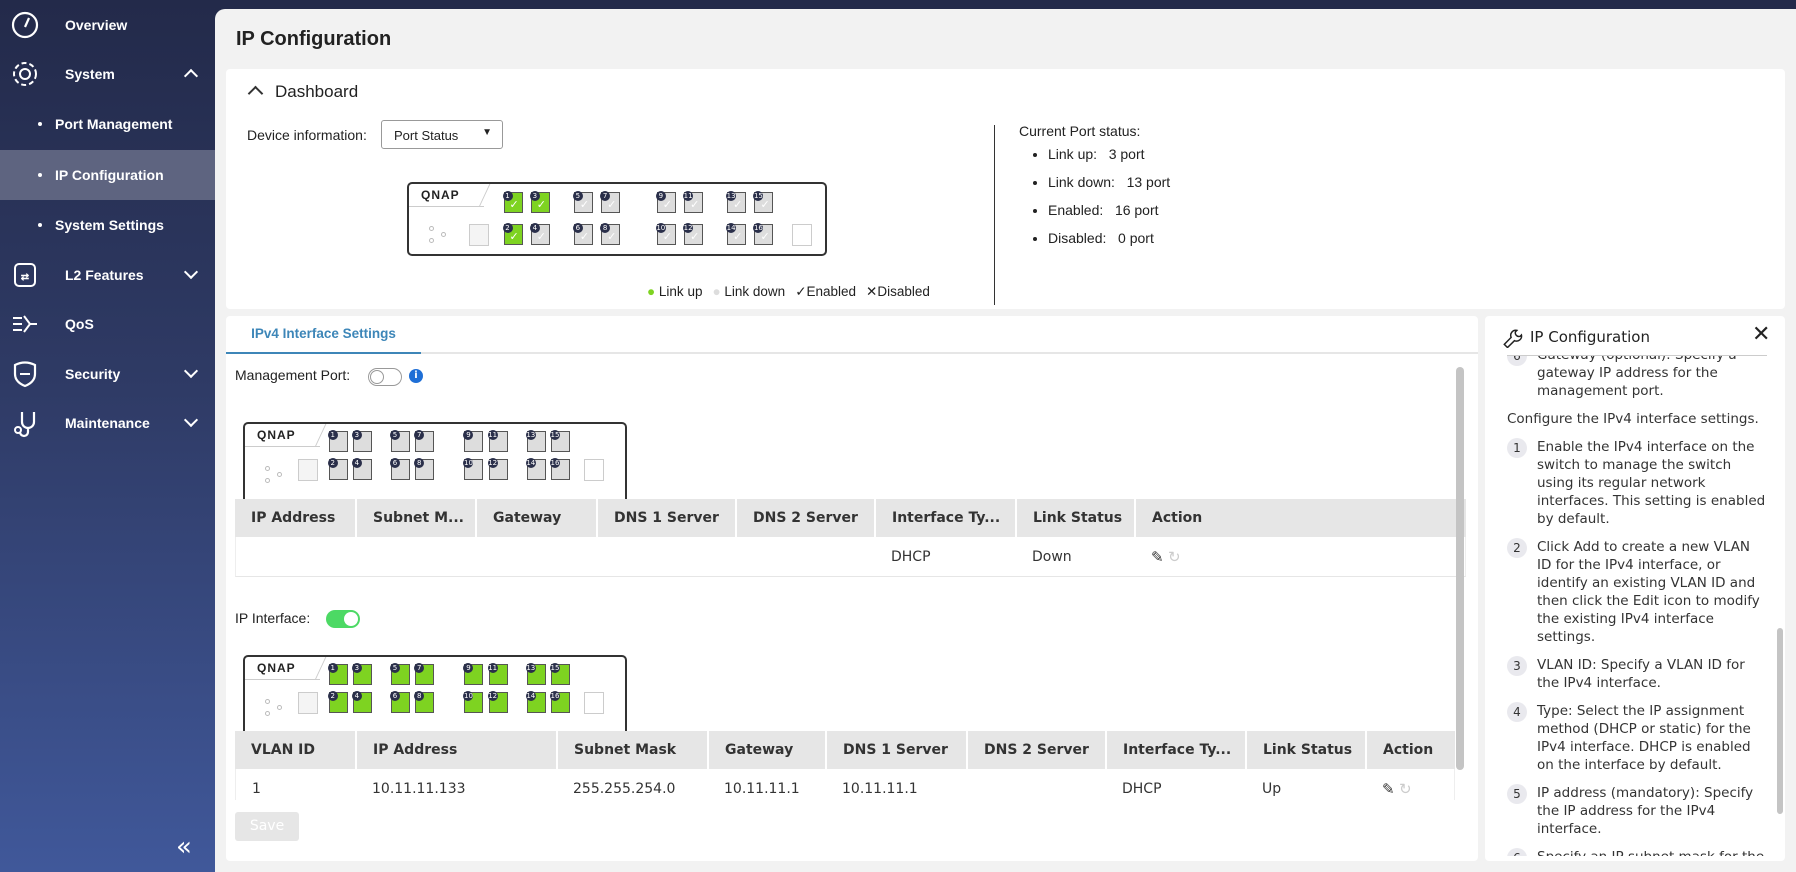  I want to click on check-icon: ✓, so click(541, 236).